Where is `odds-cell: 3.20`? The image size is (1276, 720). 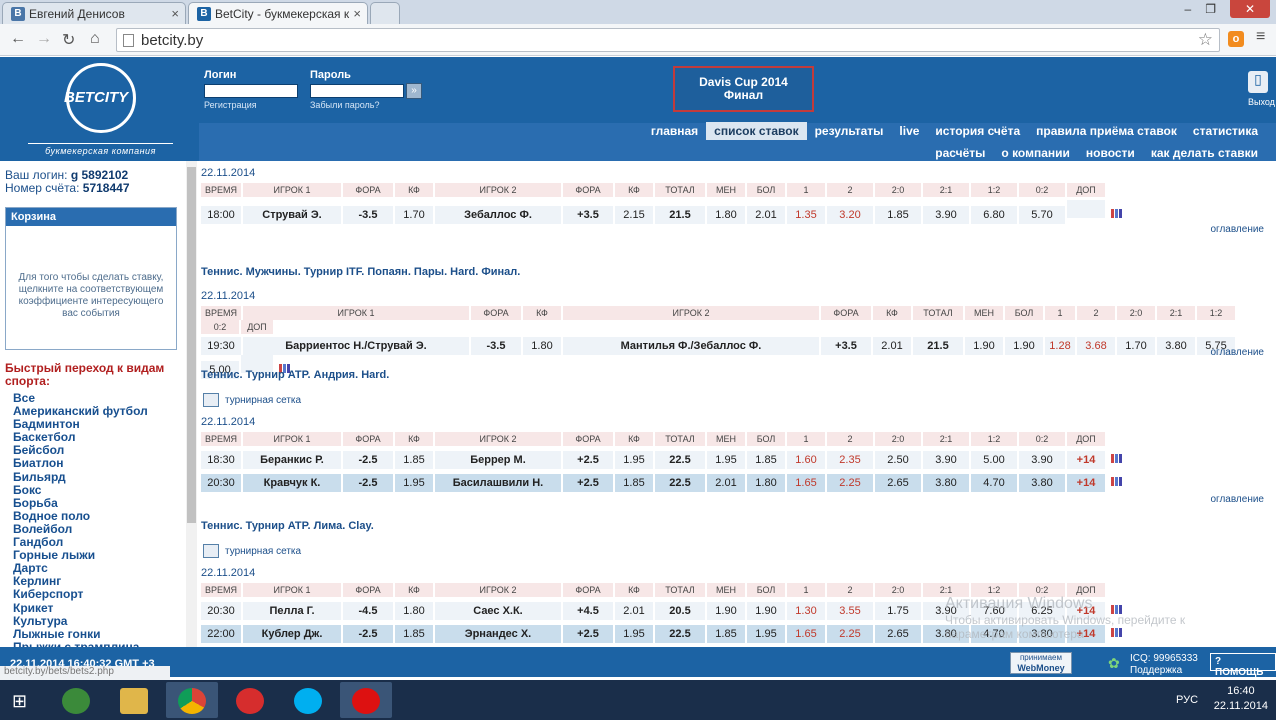 odds-cell: 3.20 is located at coordinates (851, 215).